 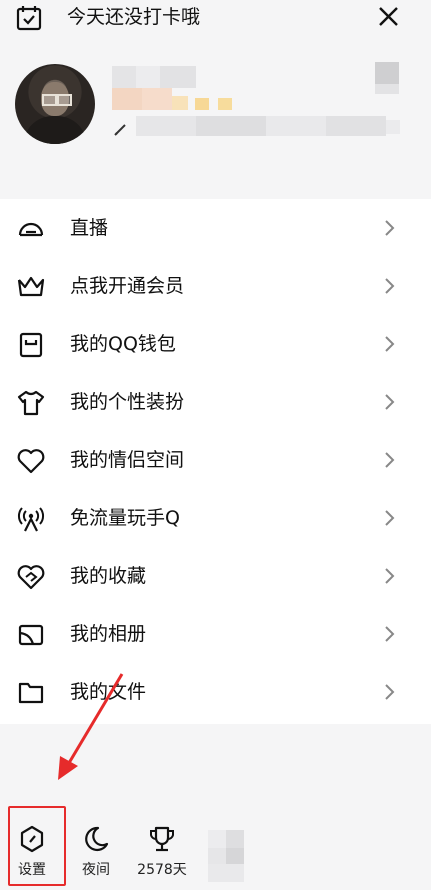 I want to click on settings-button: 设置, so click(x=32, y=852).